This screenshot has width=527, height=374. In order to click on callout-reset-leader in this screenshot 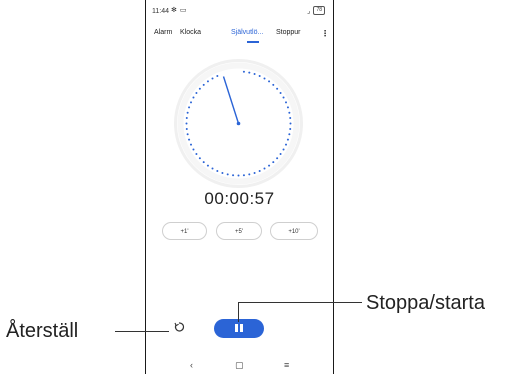, I will do `click(142, 331)`.